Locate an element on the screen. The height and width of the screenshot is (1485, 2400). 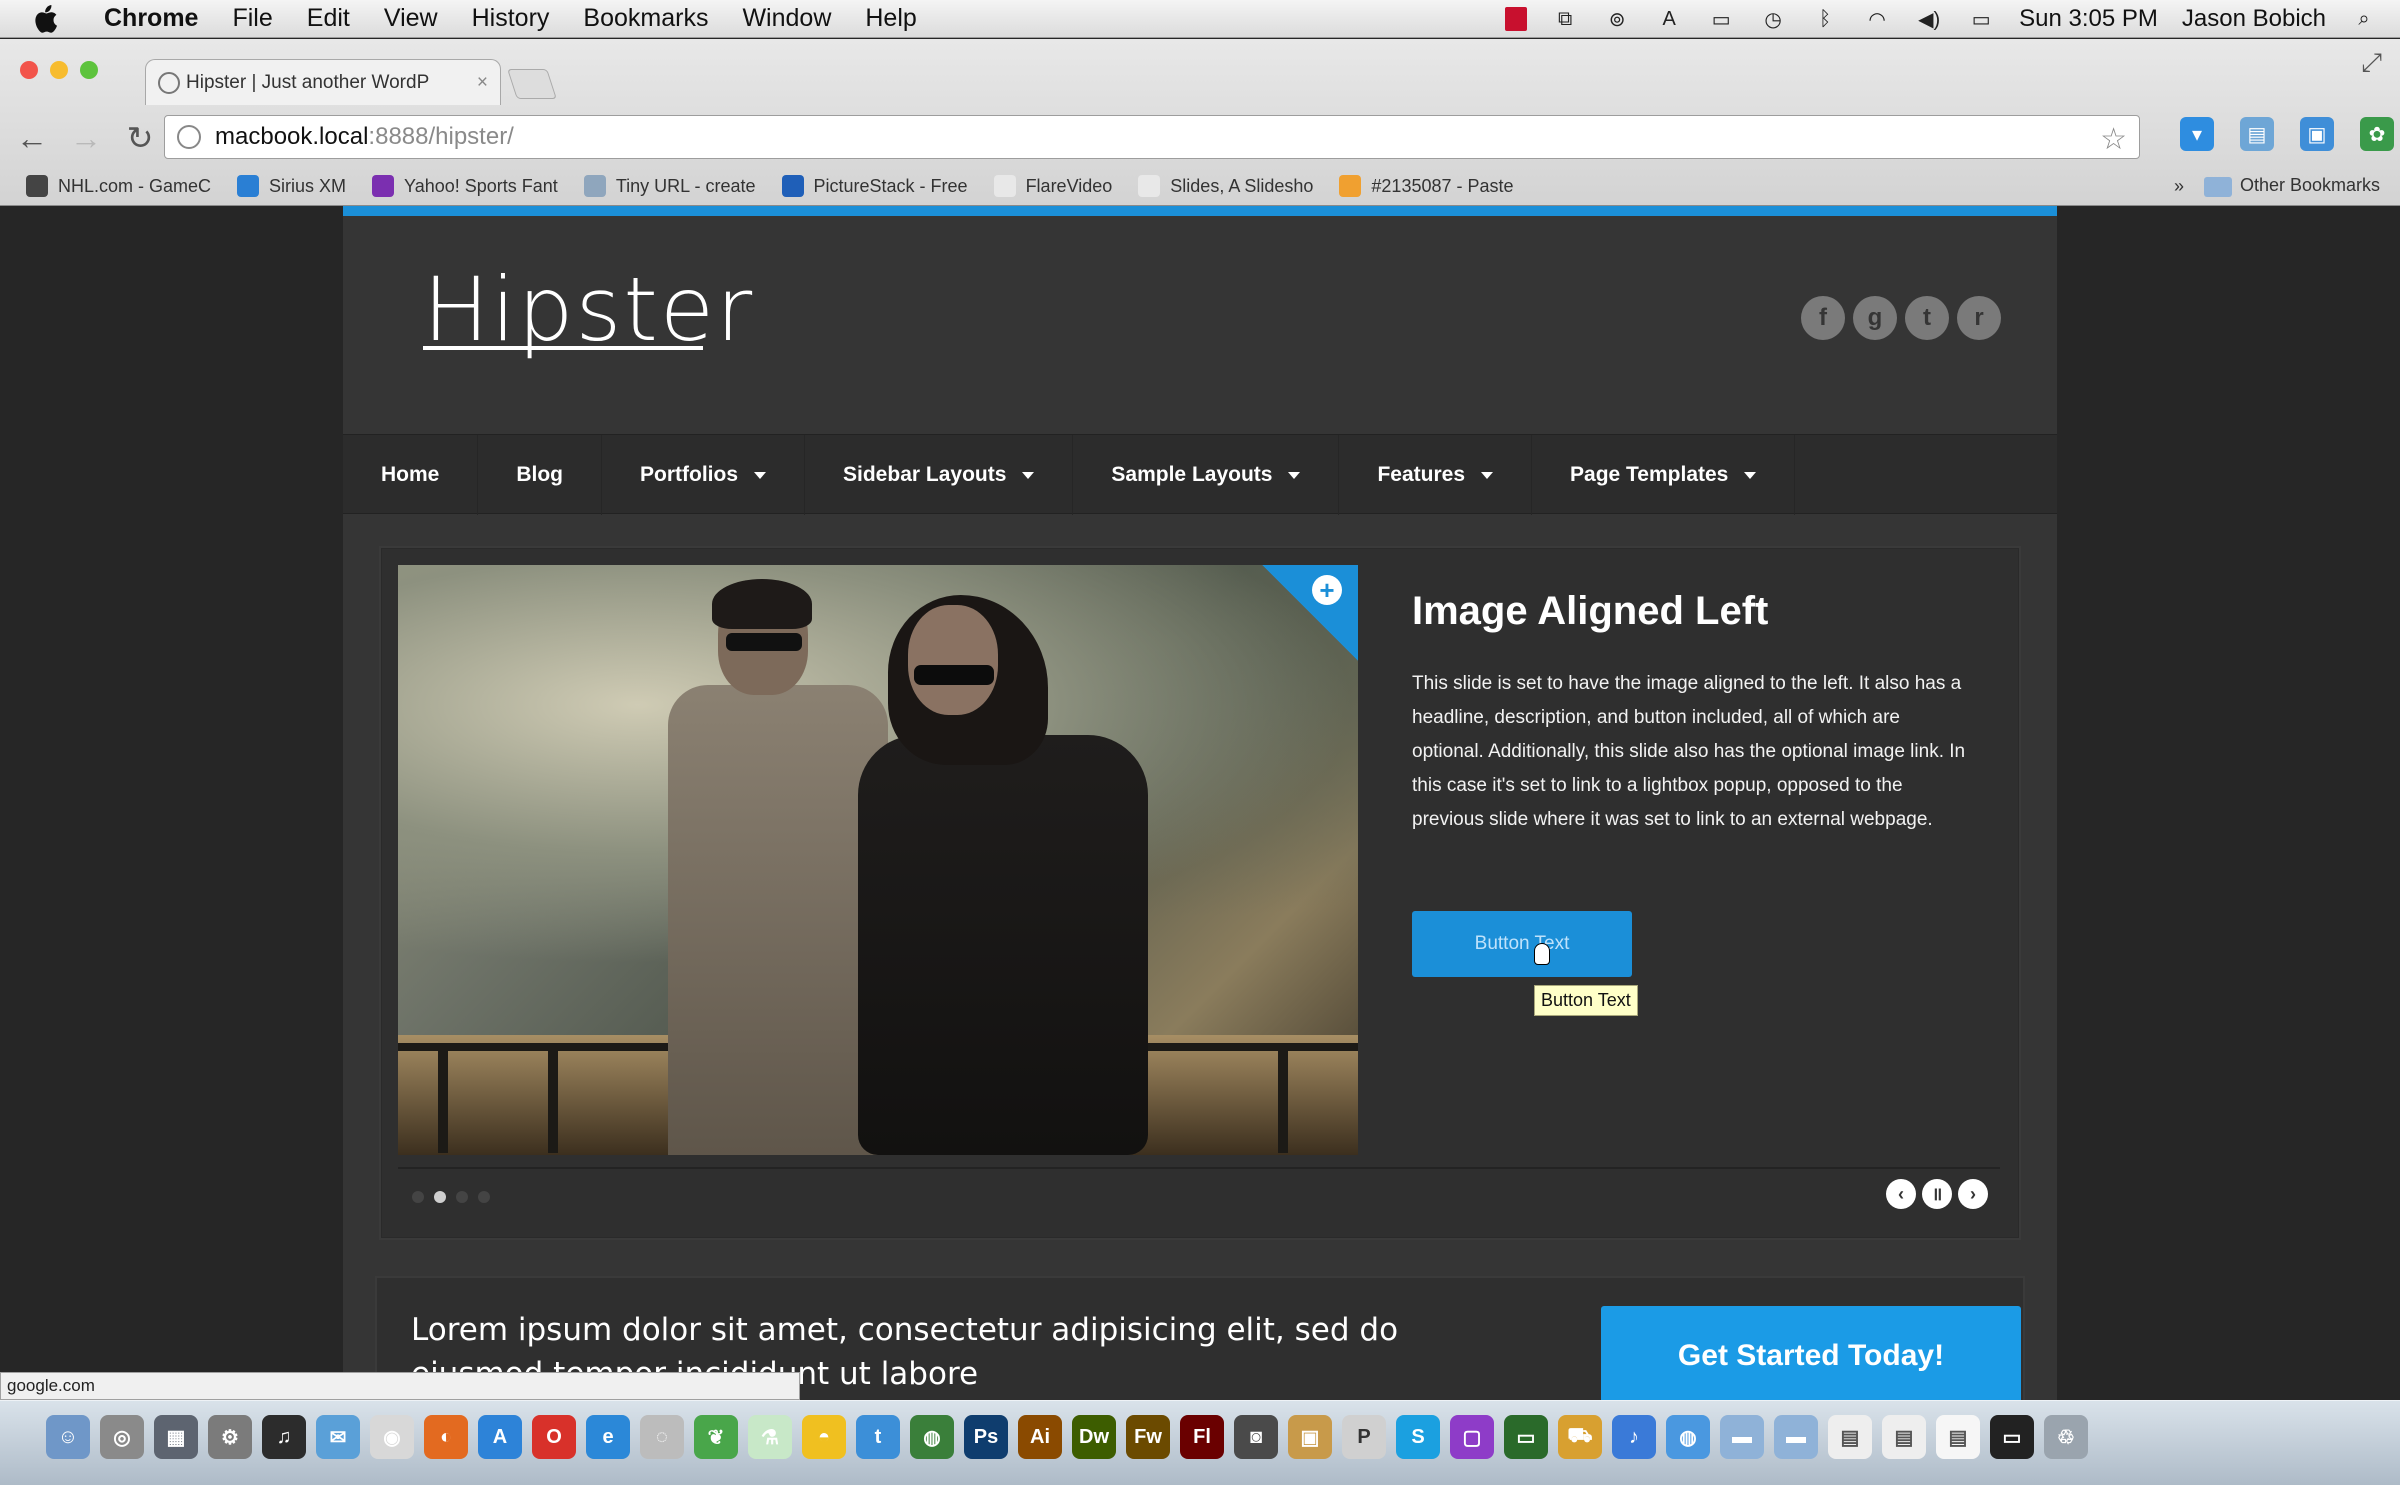
record-icon is located at coordinates (1516, 19).